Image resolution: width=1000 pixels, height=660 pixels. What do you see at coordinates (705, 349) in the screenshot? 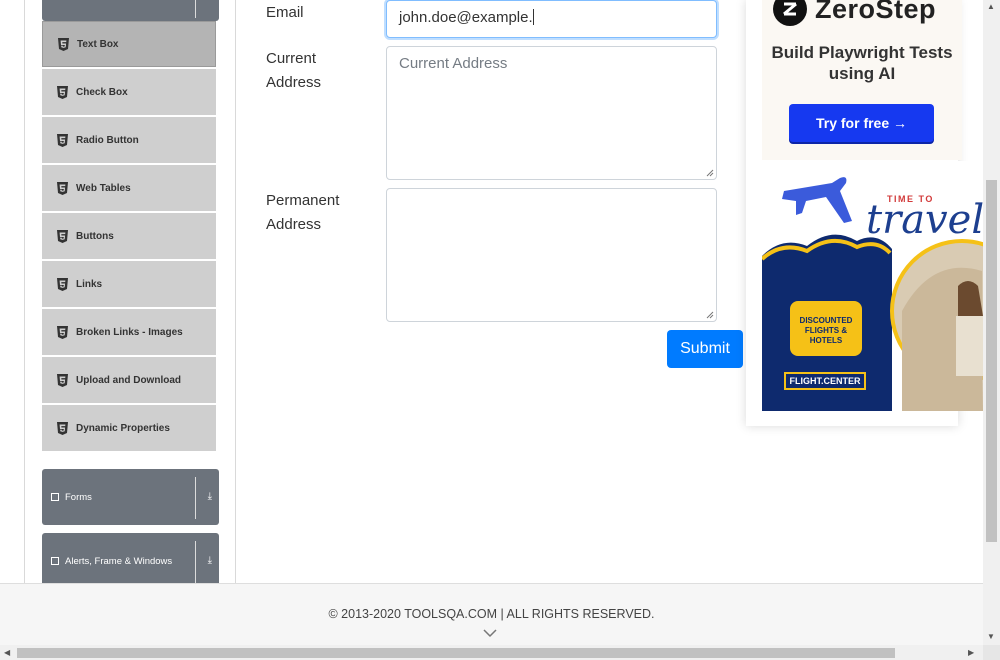
I see `submit-button: Submit` at bounding box center [705, 349].